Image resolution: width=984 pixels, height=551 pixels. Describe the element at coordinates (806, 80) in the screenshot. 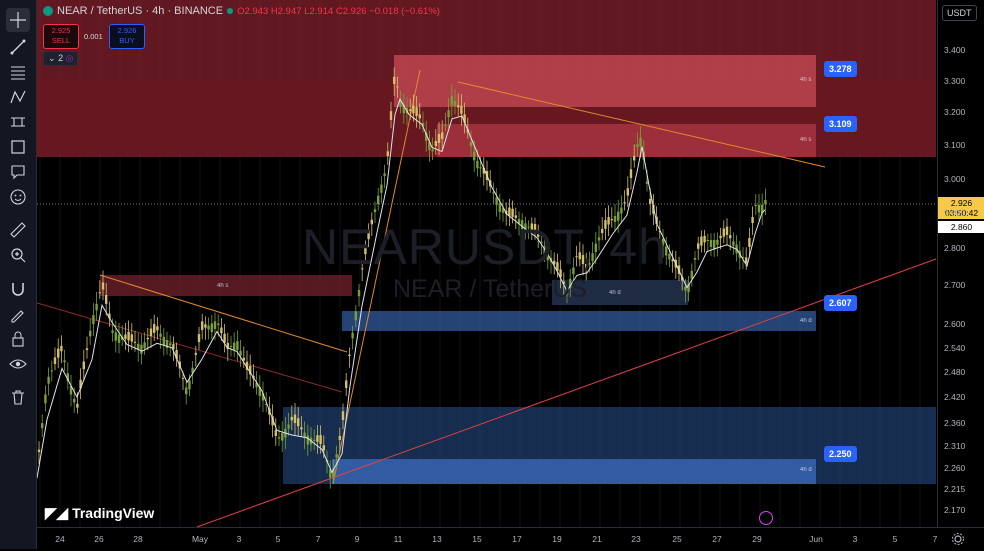

I see `zone-tag: 4h s` at that location.